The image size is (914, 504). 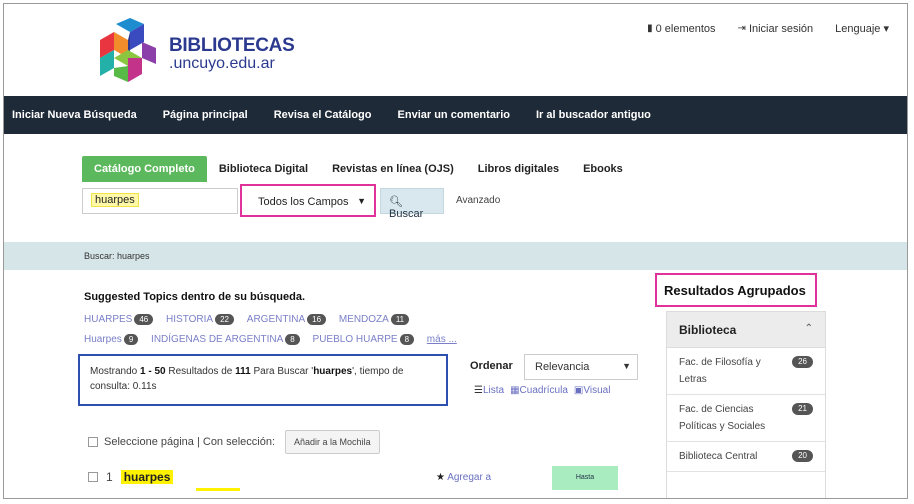 I want to click on sign-in-icon: ⇥, so click(x=741, y=28).